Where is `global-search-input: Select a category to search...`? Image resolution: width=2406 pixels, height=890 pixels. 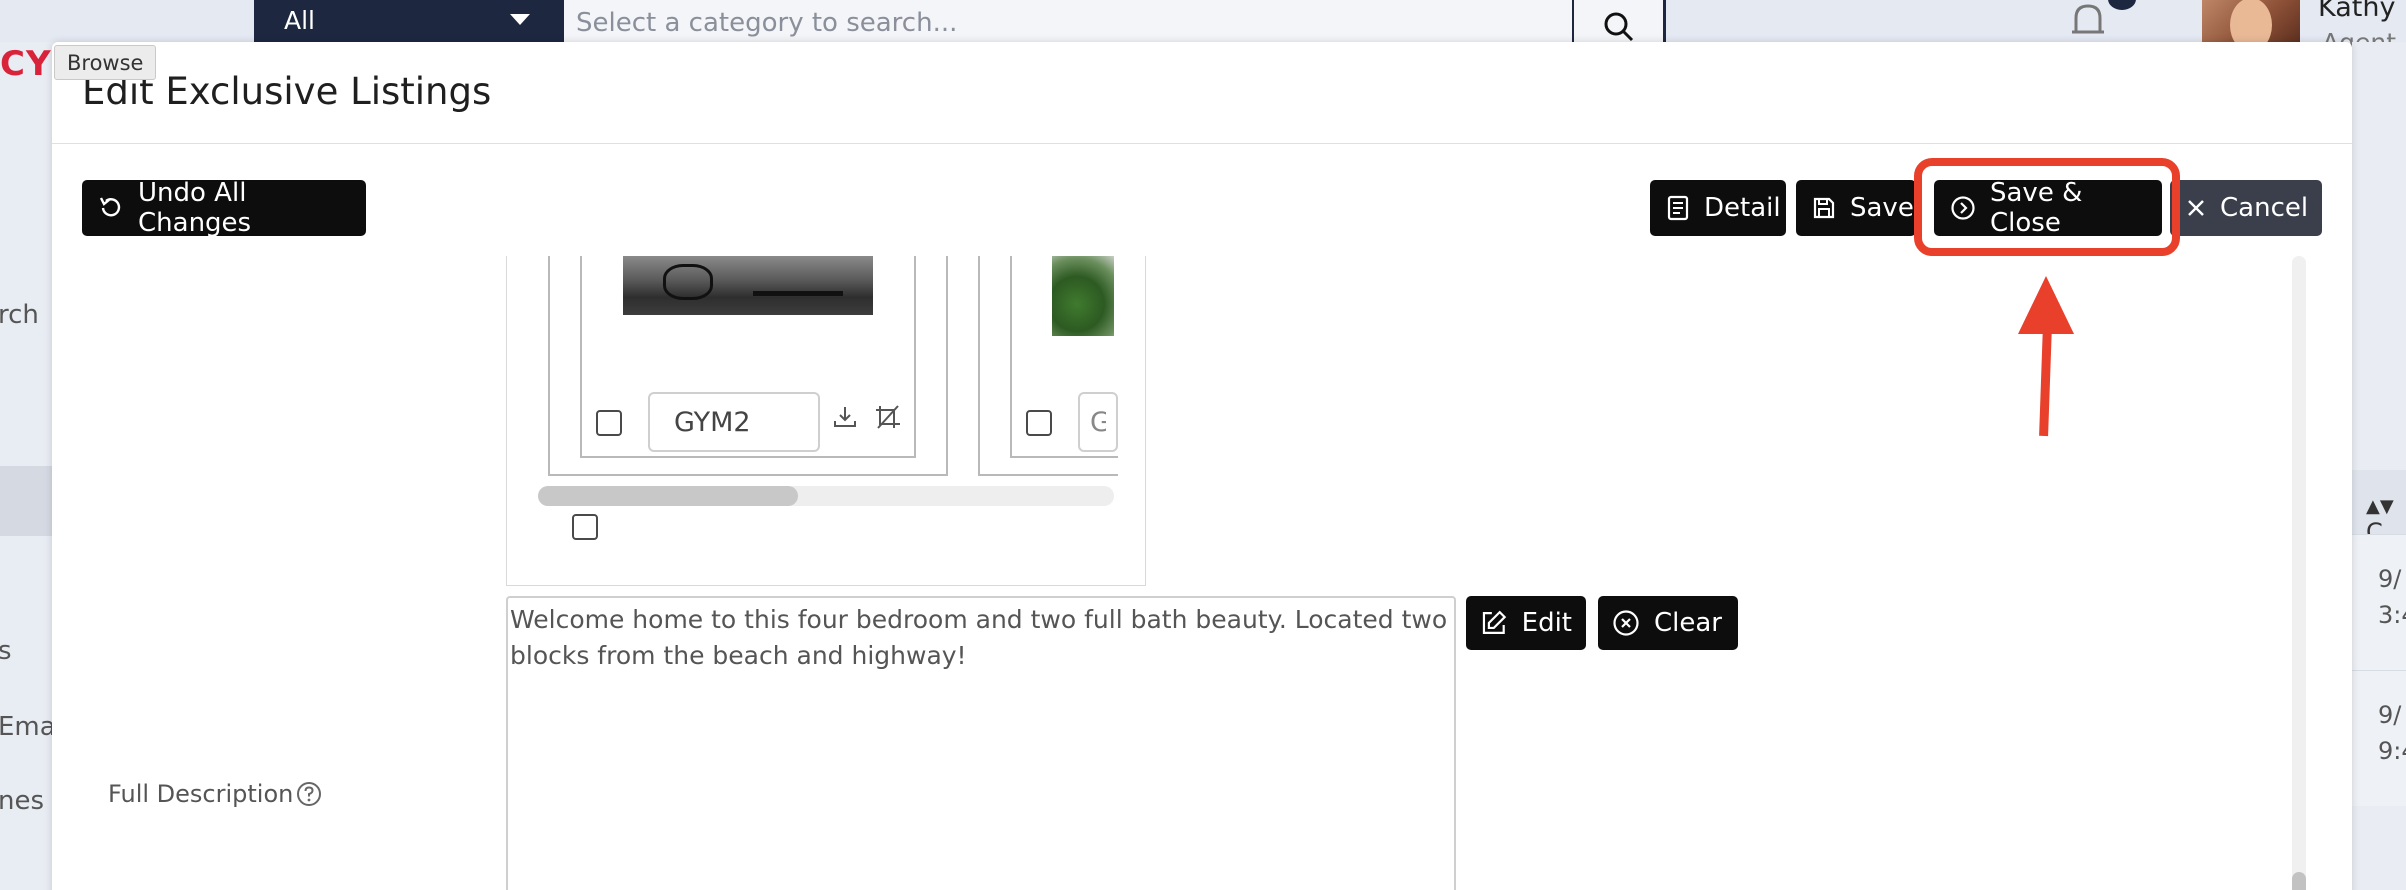
global-search-input: Select a category to search... is located at coordinates (1069, 23).